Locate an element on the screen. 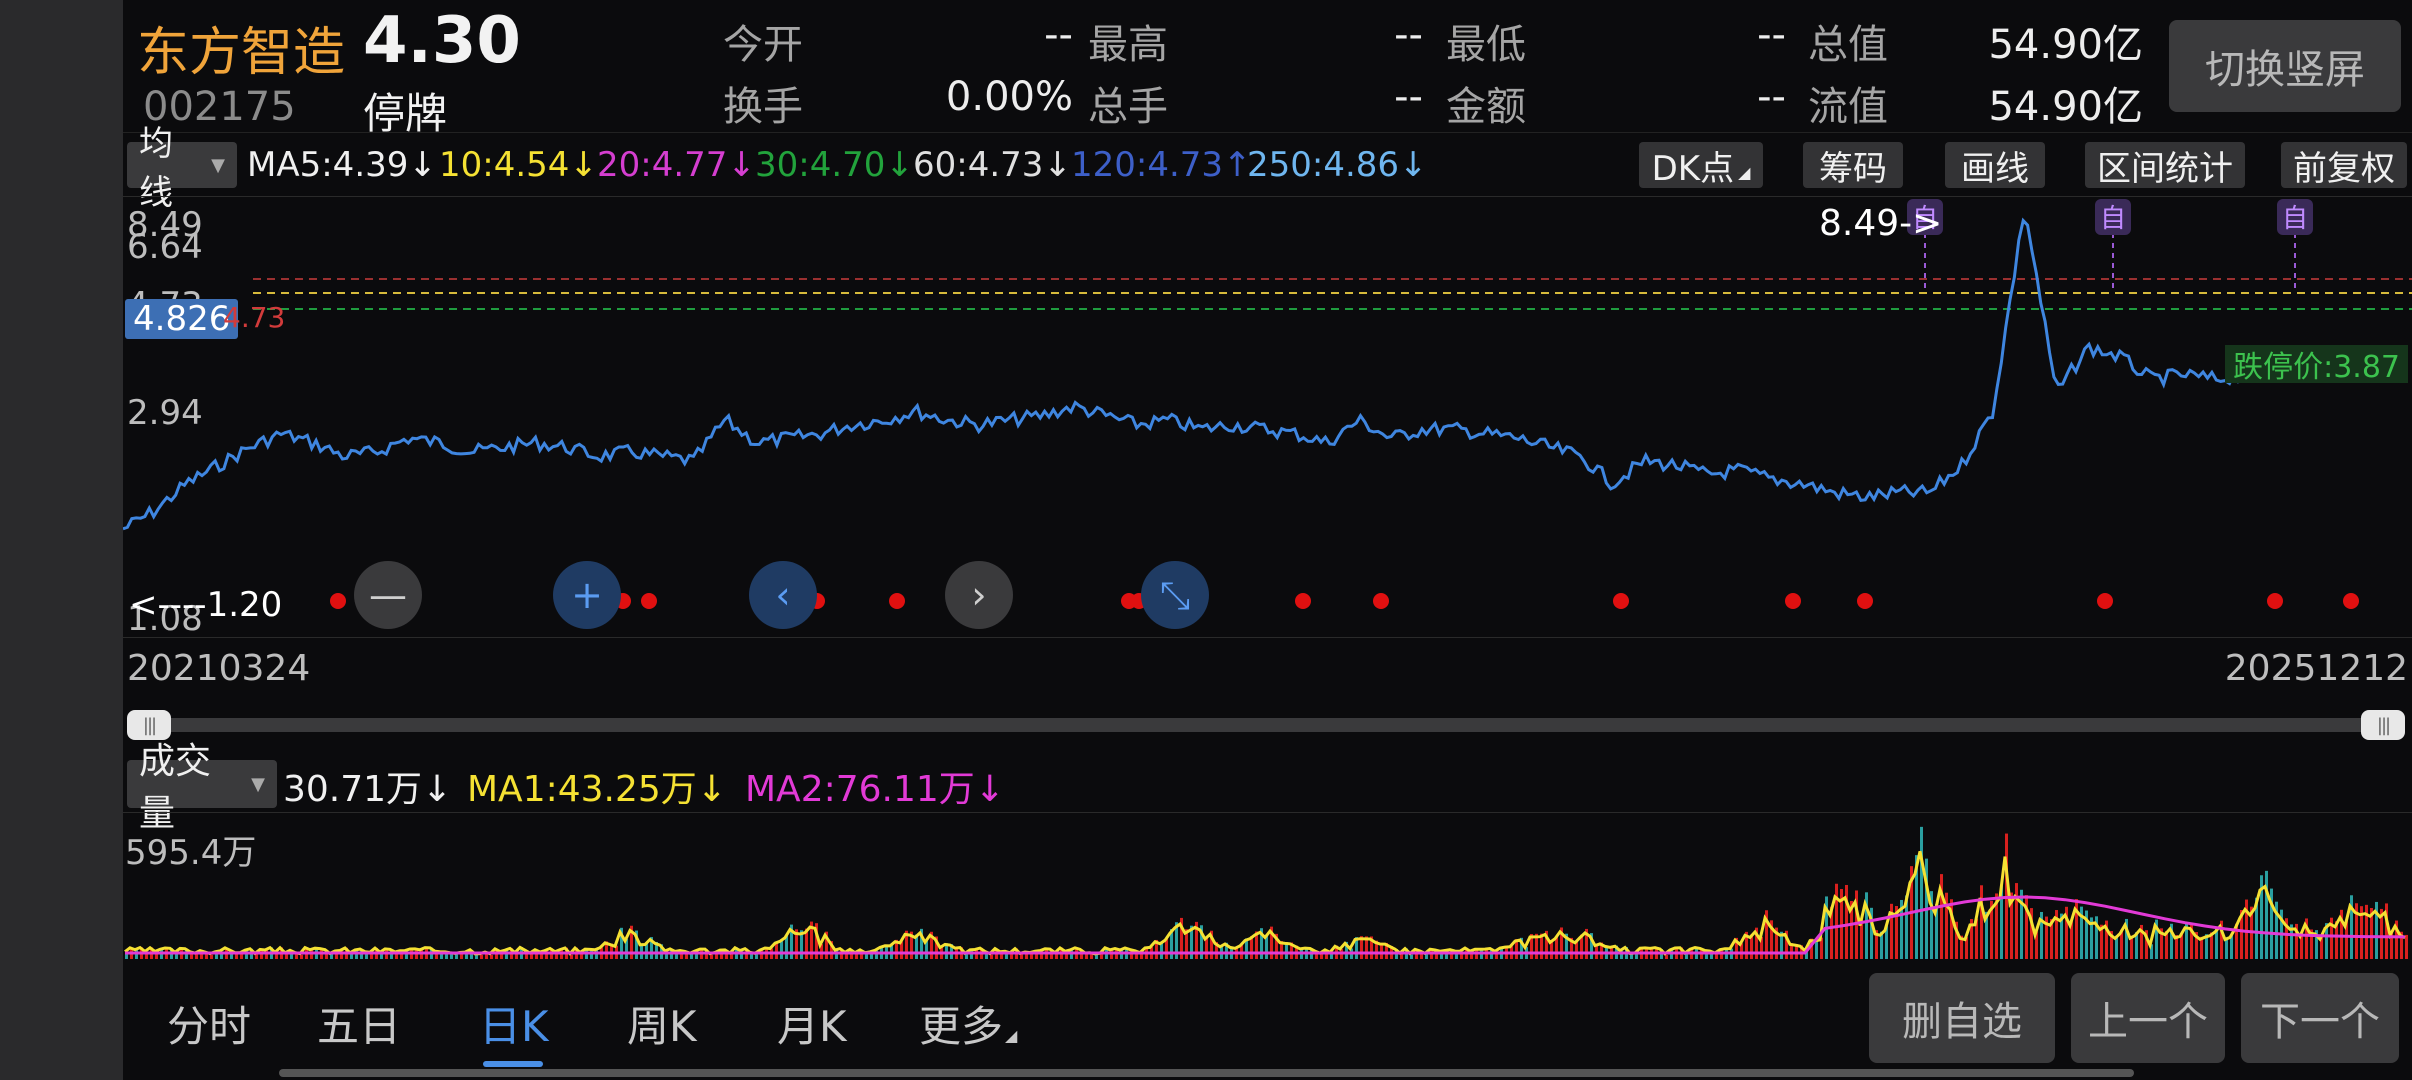 This screenshot has width=2412, height=1080. active-tab-indicator is located at coordinates (513, 1064).